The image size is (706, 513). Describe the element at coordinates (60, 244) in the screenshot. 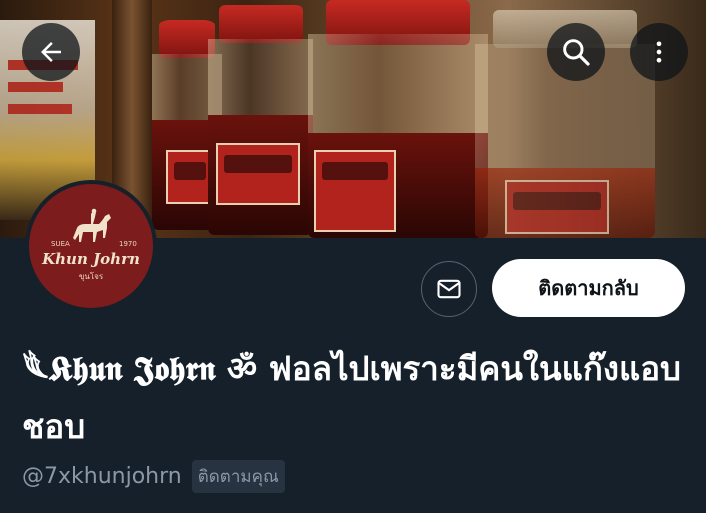

I see `avatar-left-text: SUEA` at that location.